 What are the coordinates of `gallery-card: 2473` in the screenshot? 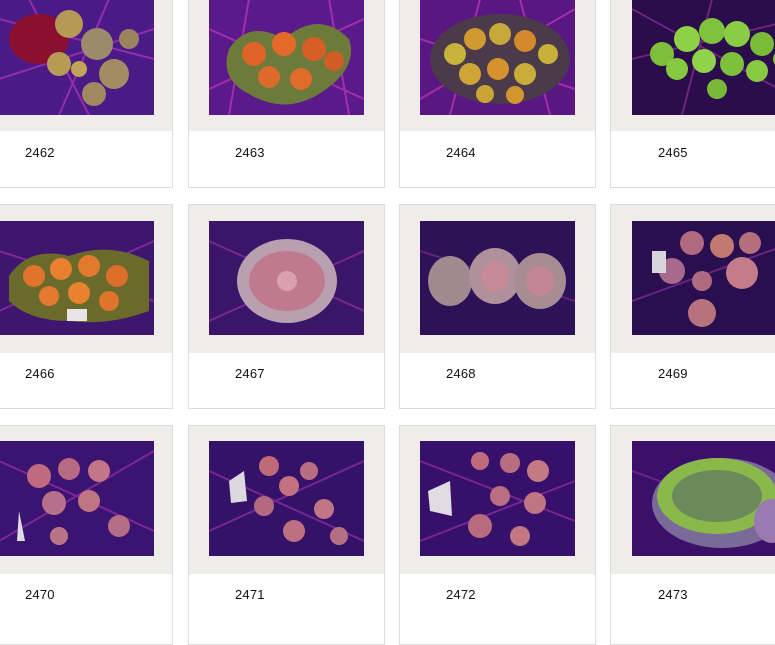 It's located at (692, 535).